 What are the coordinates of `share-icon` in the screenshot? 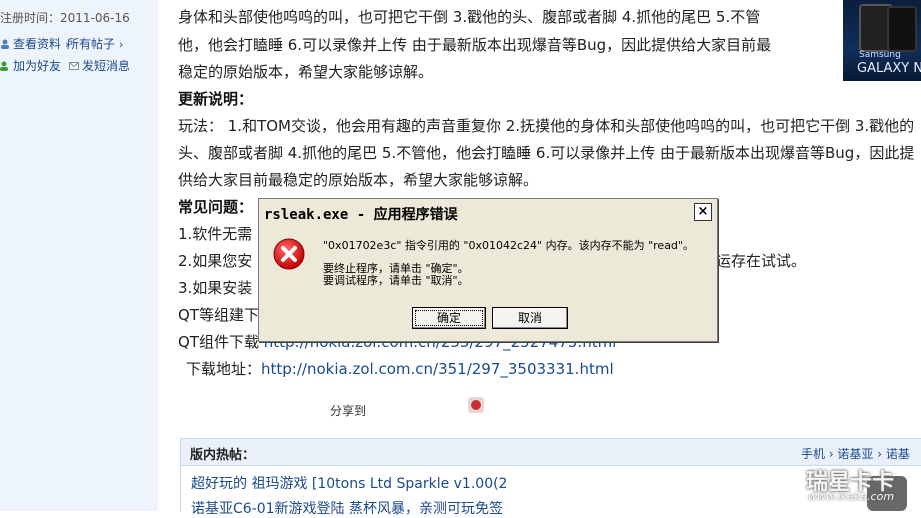 It's located at (476, 405).